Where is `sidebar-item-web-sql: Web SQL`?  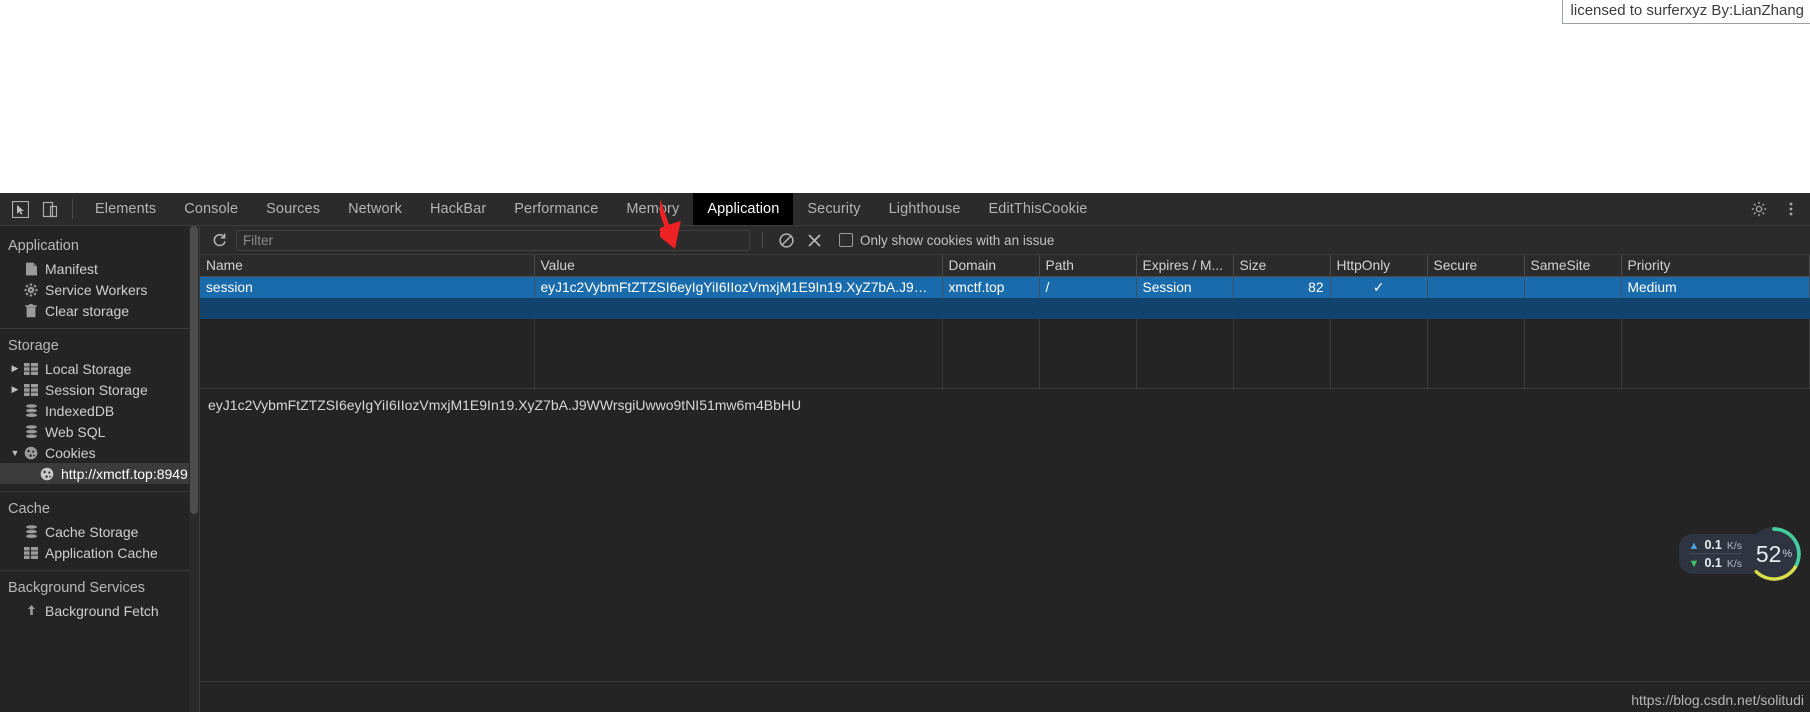 sidebar-item-web-sql: Web SQL is located at coordinates (99, 431).